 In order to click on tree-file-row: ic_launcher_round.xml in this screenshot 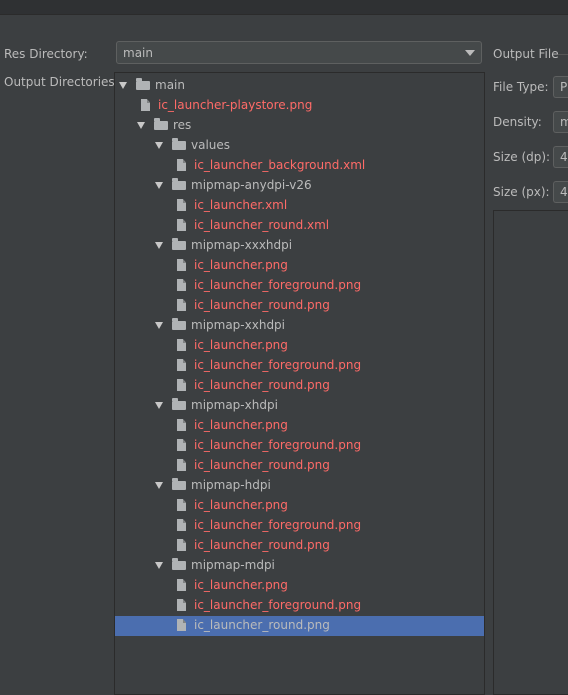, I will do `click(299, 226)`.